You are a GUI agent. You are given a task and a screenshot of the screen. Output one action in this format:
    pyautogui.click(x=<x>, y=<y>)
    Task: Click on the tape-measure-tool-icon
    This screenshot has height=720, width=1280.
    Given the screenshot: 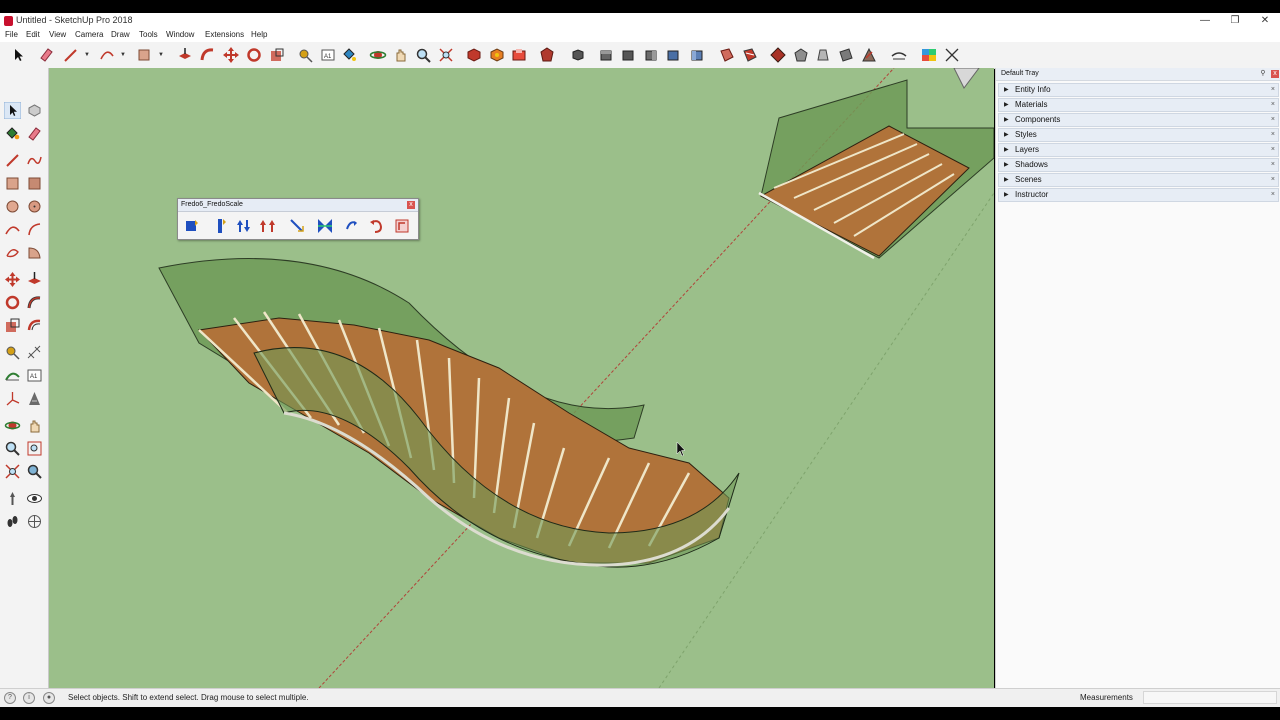 What is the action you would take?
    pyautogui.click(x=12, y=352)
    